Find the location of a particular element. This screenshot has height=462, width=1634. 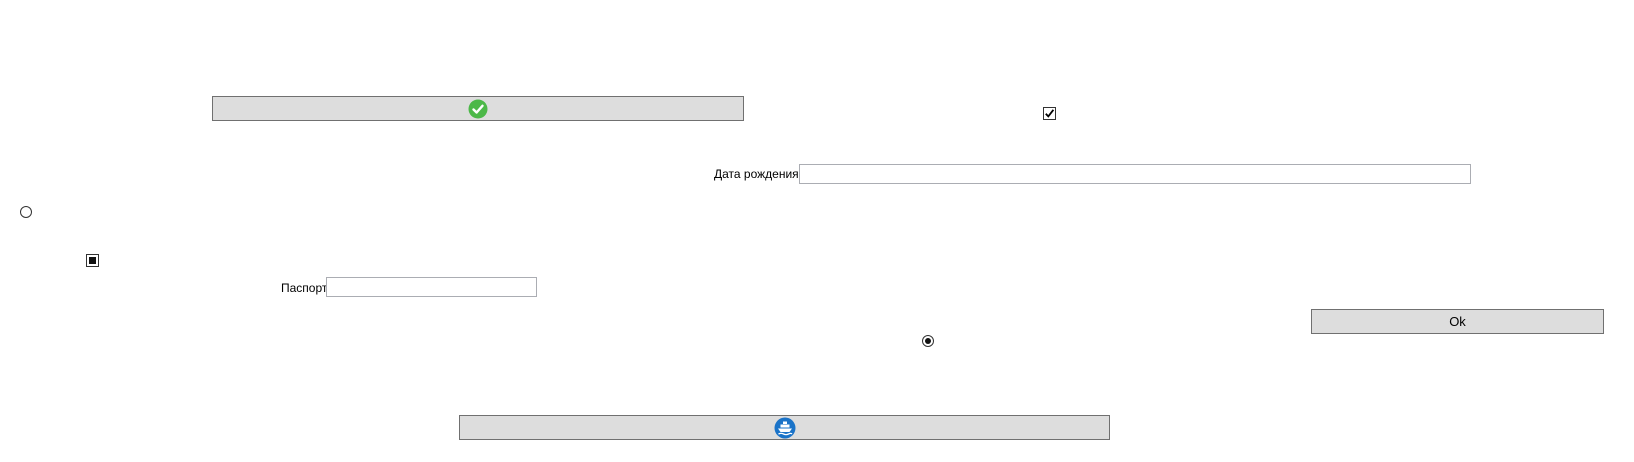

confirm-button is located at coordinates (478, 108).